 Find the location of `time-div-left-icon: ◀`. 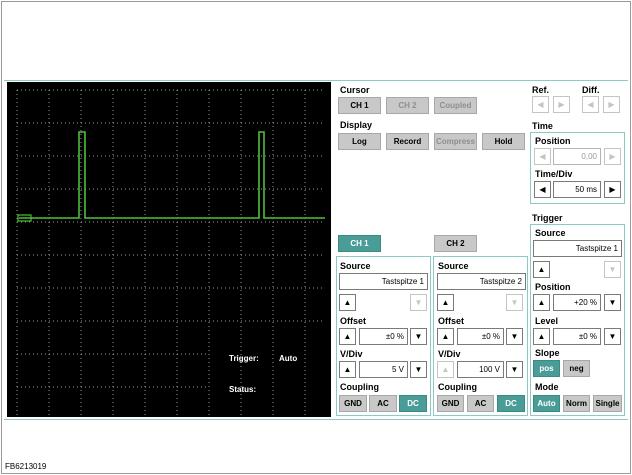

time-div-left-icon: ◀ is located at coordinates (542, 189).